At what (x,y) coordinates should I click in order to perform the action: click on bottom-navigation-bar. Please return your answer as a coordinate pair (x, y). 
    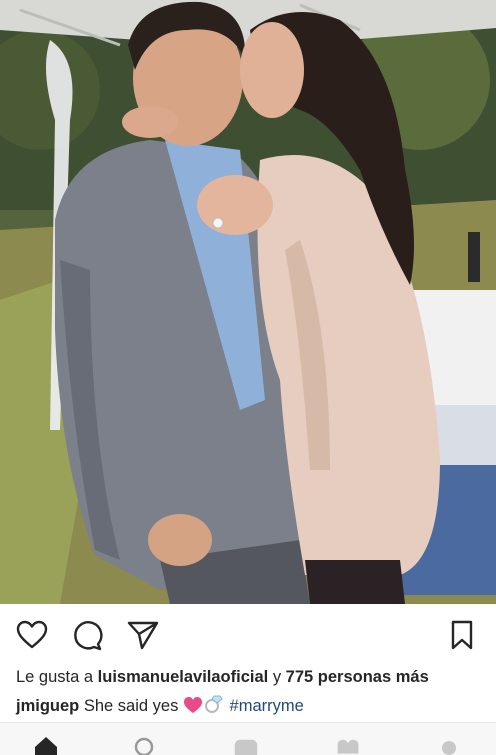
    Looking at the image, I should click on (248, 738).